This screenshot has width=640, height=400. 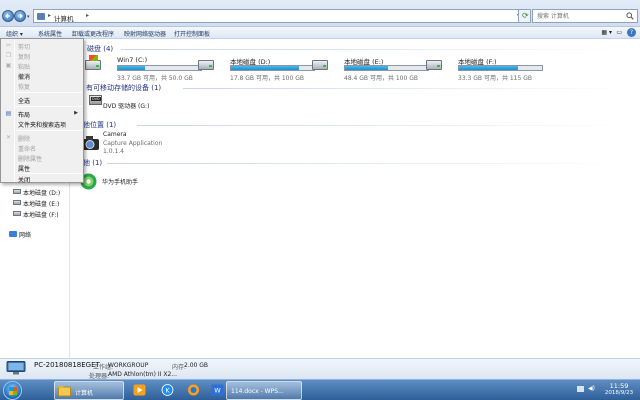 I want to click on refresh-button: ⟳, so click(x=524, y=16).